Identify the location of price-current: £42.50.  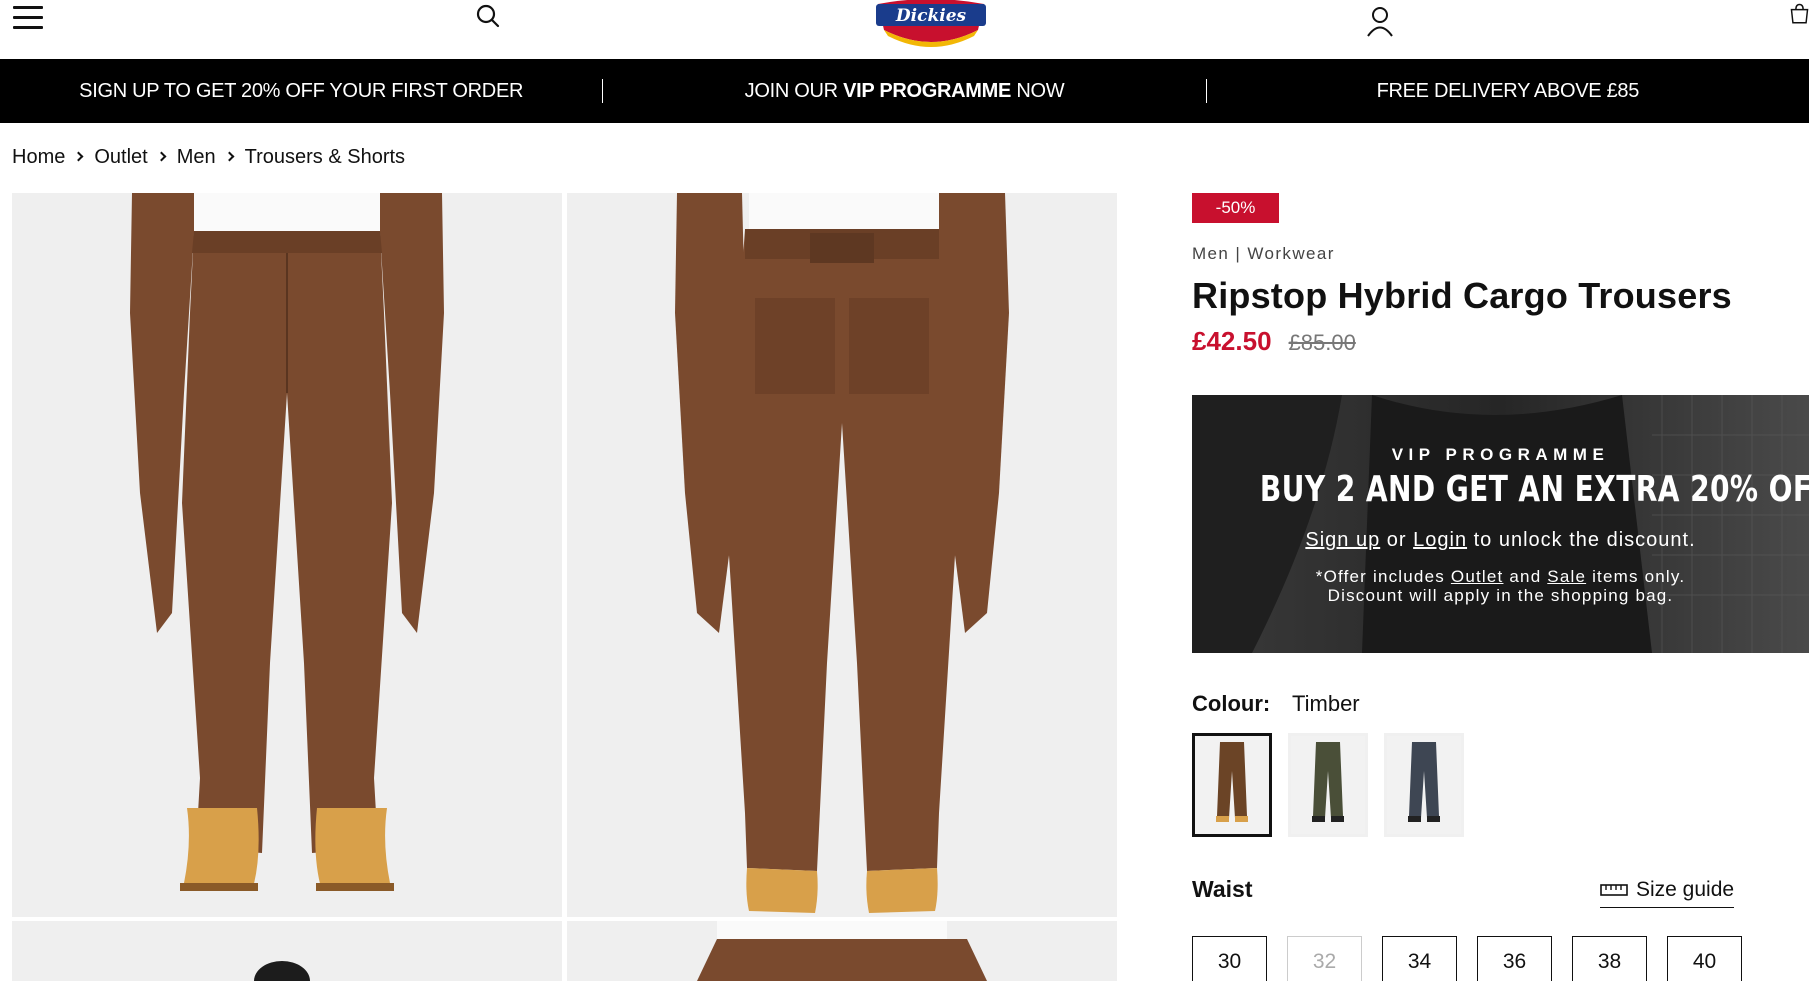
(1232, 341).